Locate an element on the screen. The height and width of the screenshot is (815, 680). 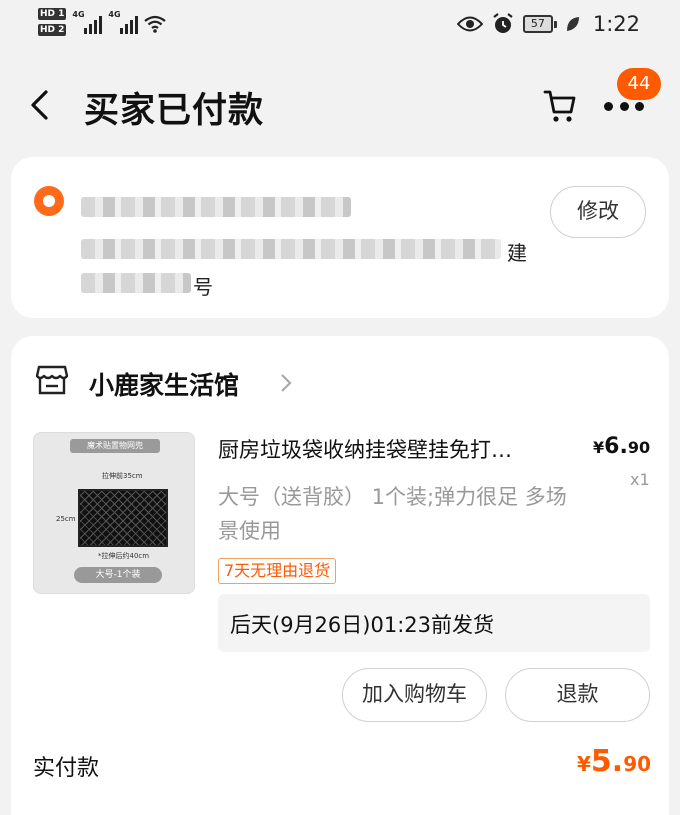
wifi-icon is located at coordinates (155, 24).